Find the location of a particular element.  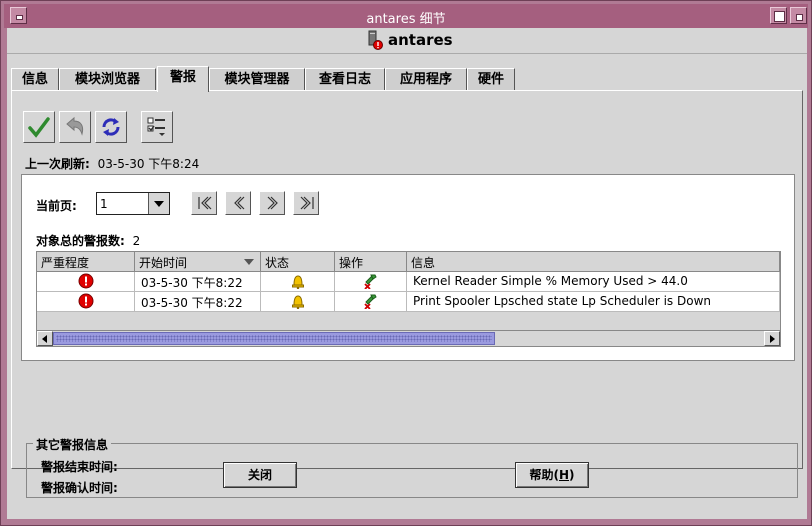

other-alarm-info-title: 其它警报信息 is located at coordinates (72, 444).